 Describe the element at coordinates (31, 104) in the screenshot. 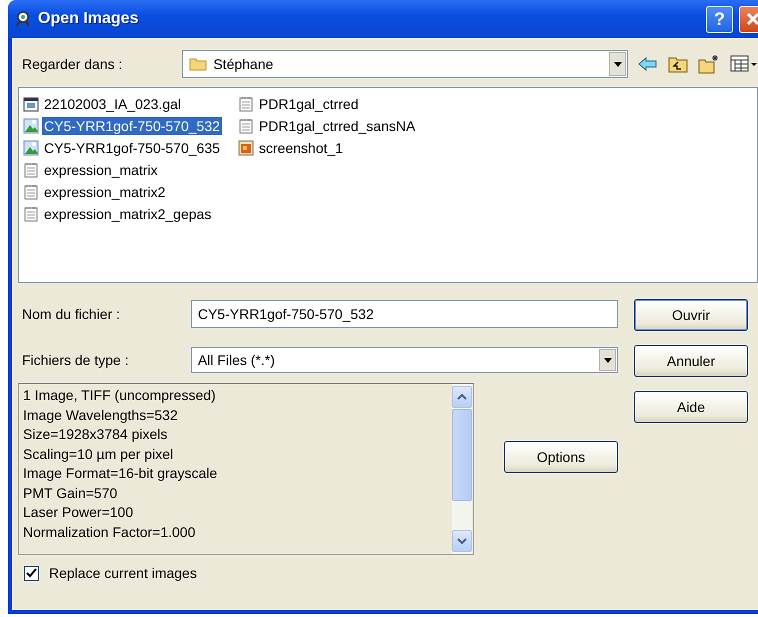

I see `calendar-file-icon` at that location.